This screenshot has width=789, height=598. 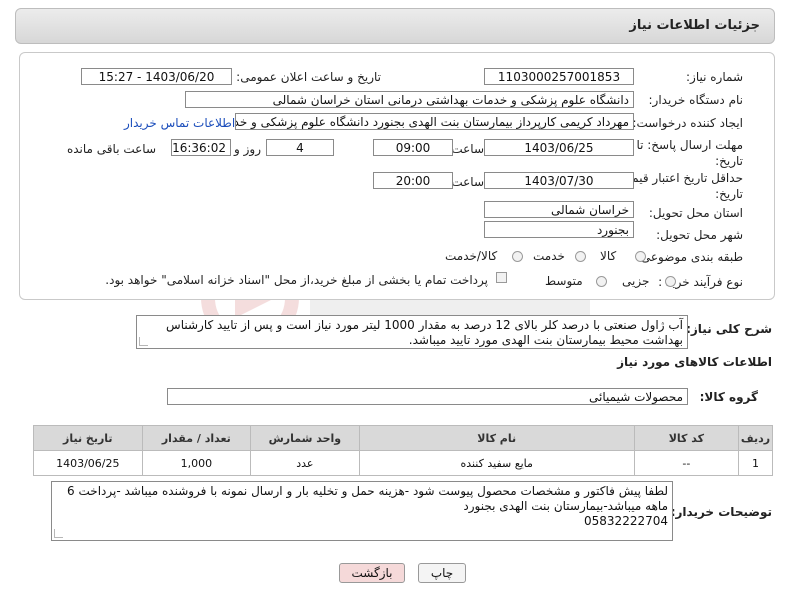 I want to click on col-row-number: ردیف, so click(x=755, y=438).